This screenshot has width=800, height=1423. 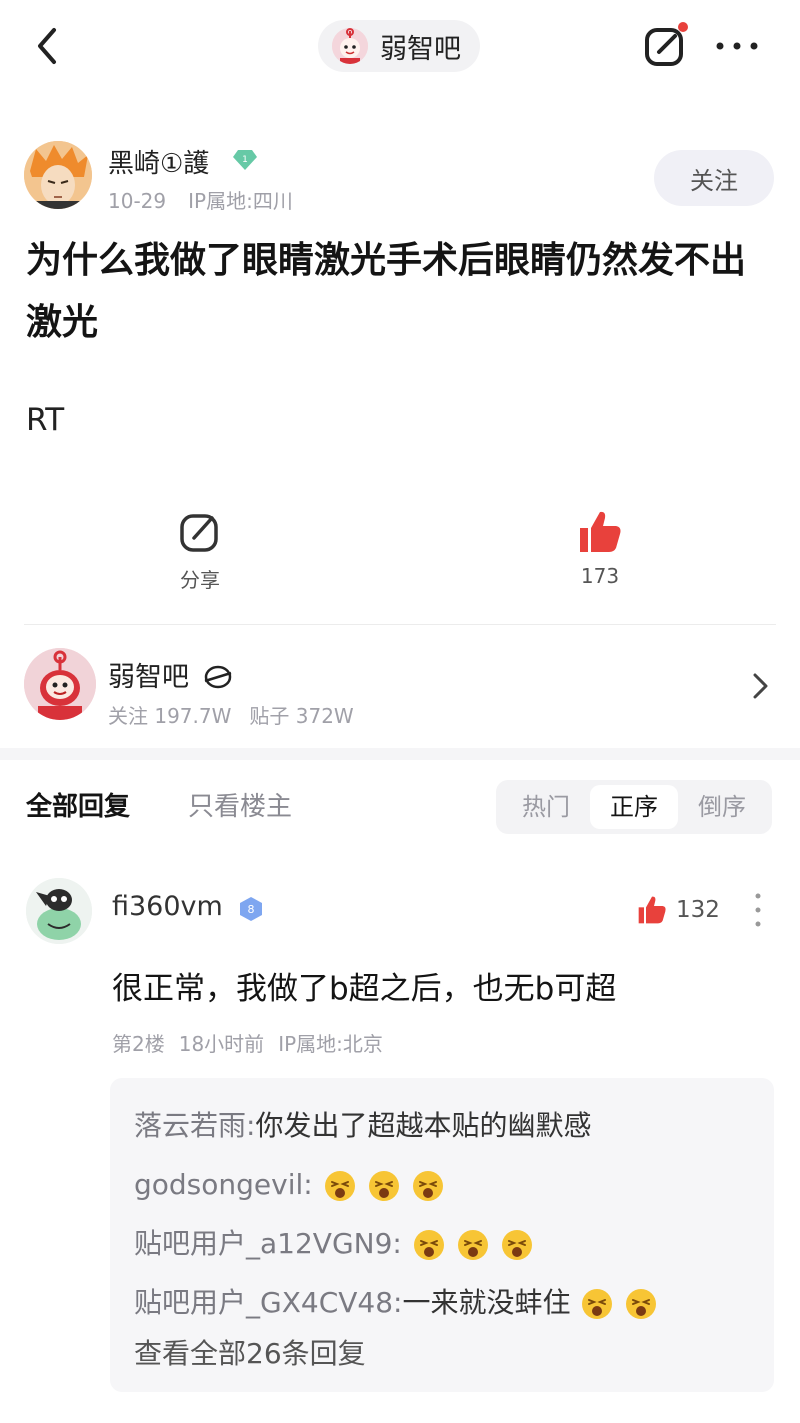 I want to click on more-button, so click(x=737, y=46).